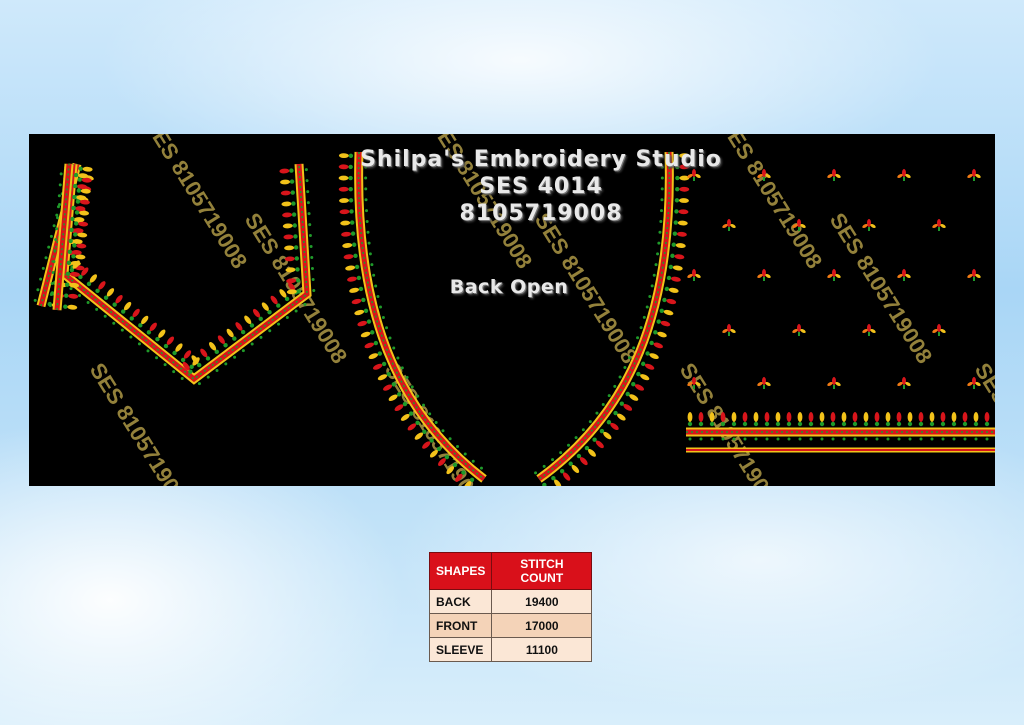 The image size is (1024, 725). Describe the element at coordinates (542, 625) in the screenshot. I see `stitch-count: 17000` at that location.